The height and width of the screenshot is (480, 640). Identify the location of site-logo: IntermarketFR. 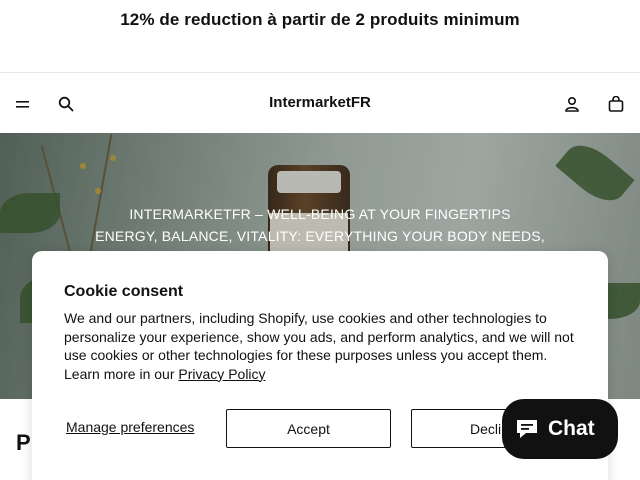
(320, 102).